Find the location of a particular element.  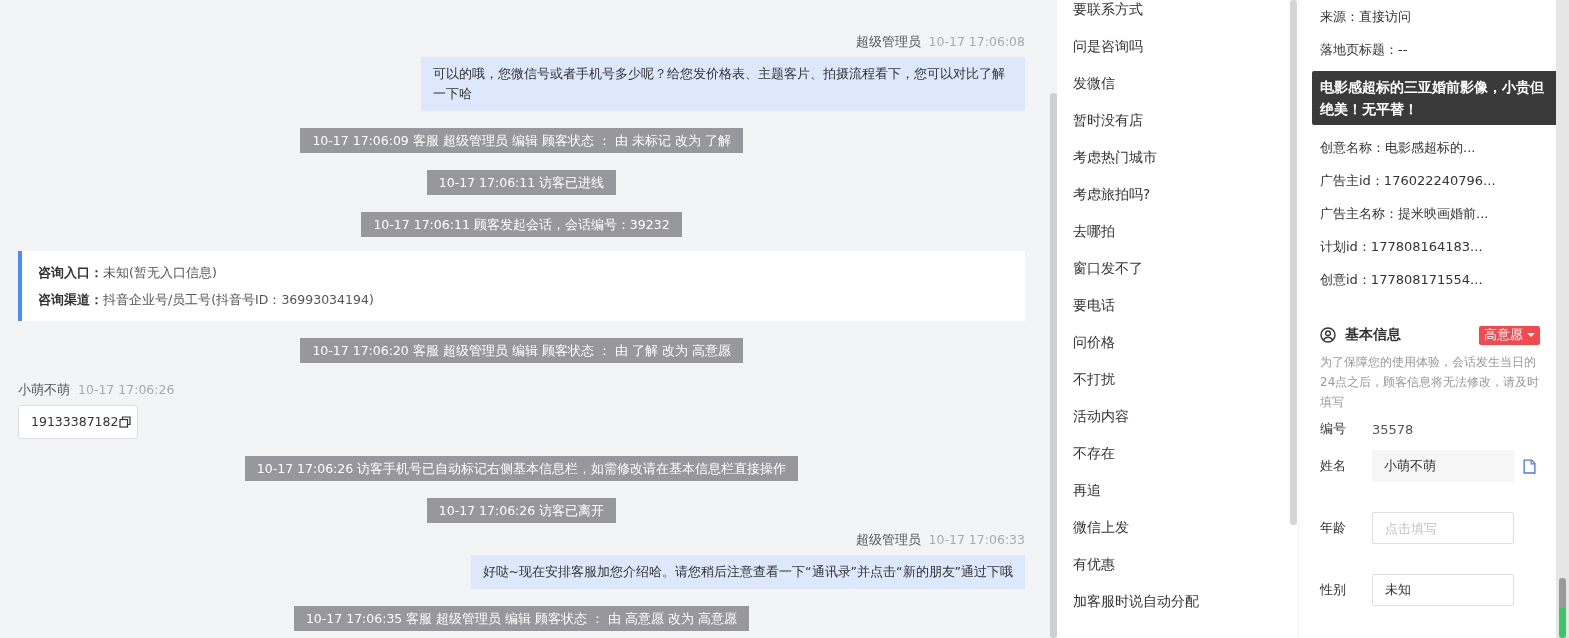

quick-reply-item: 发微信 is located at coordinates (1181, 83).